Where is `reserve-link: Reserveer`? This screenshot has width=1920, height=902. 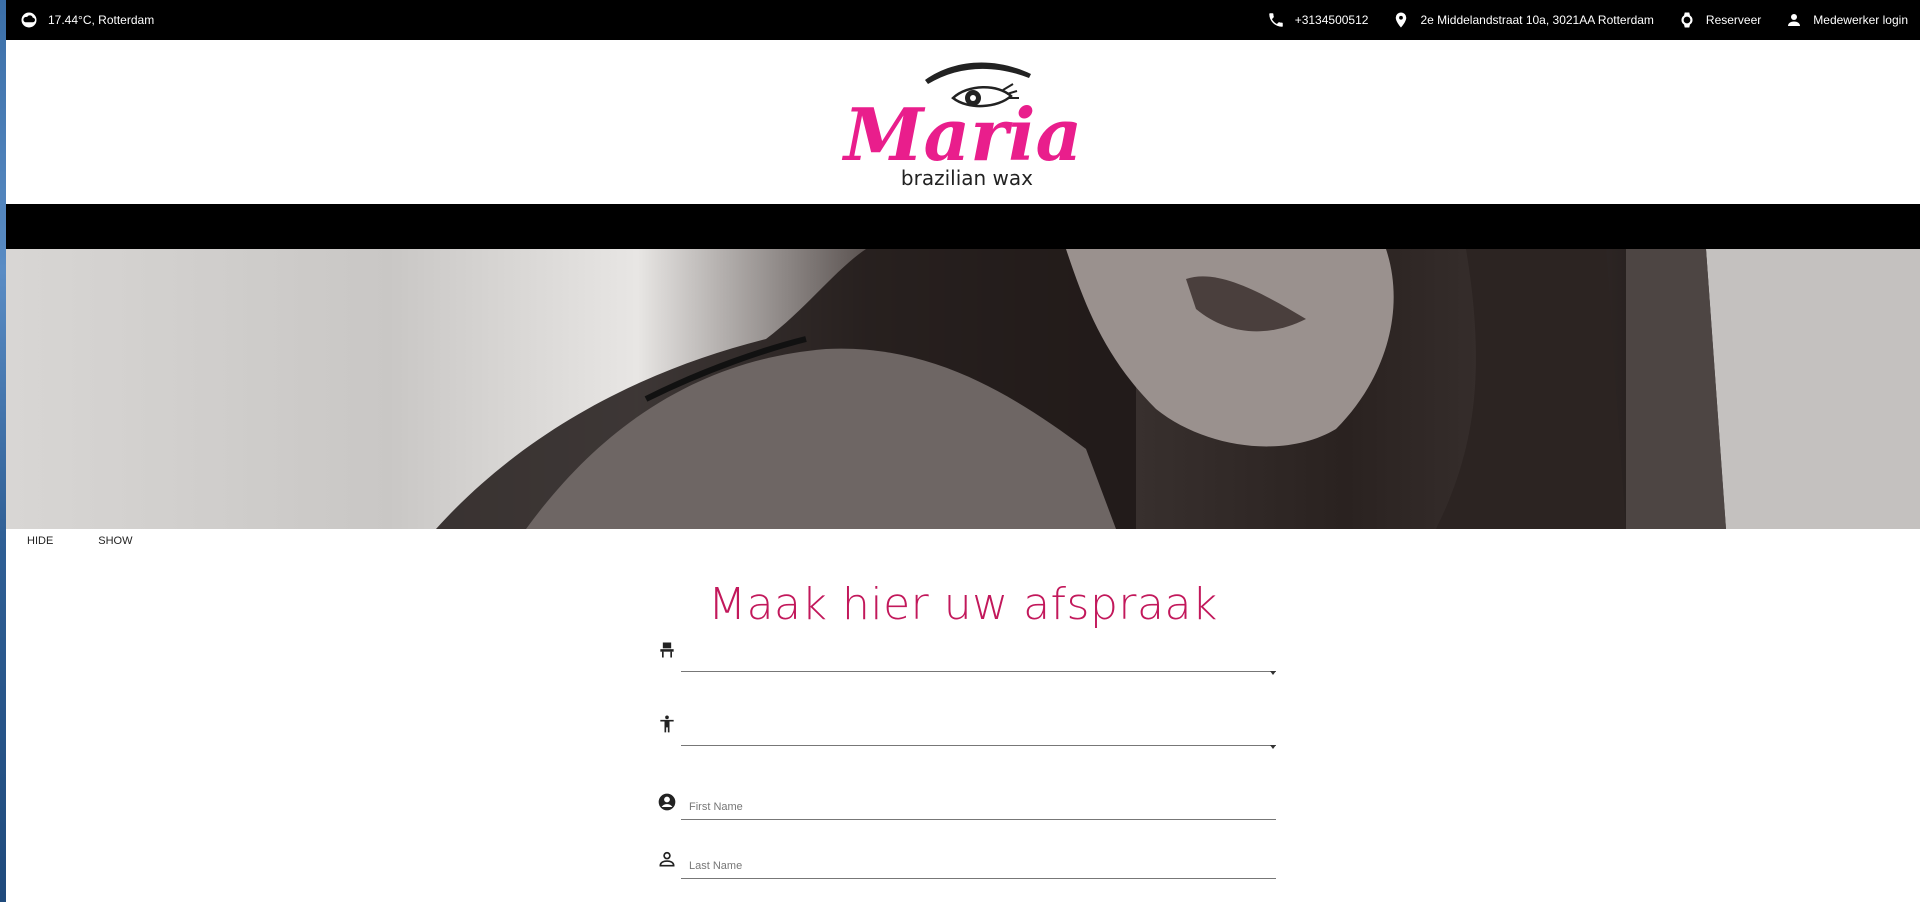 reserve-link: Reserveer is located at coordinates (1719, 20).